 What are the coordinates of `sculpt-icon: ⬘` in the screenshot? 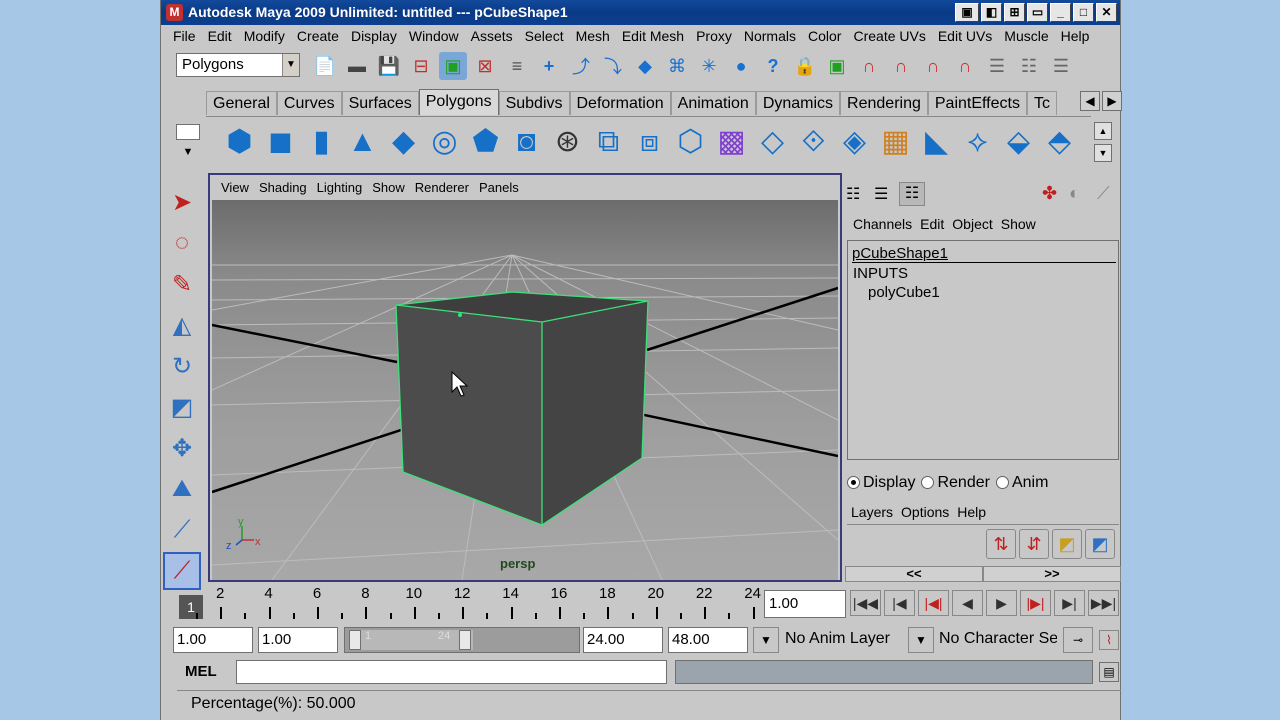 It's located at (1059, 141).